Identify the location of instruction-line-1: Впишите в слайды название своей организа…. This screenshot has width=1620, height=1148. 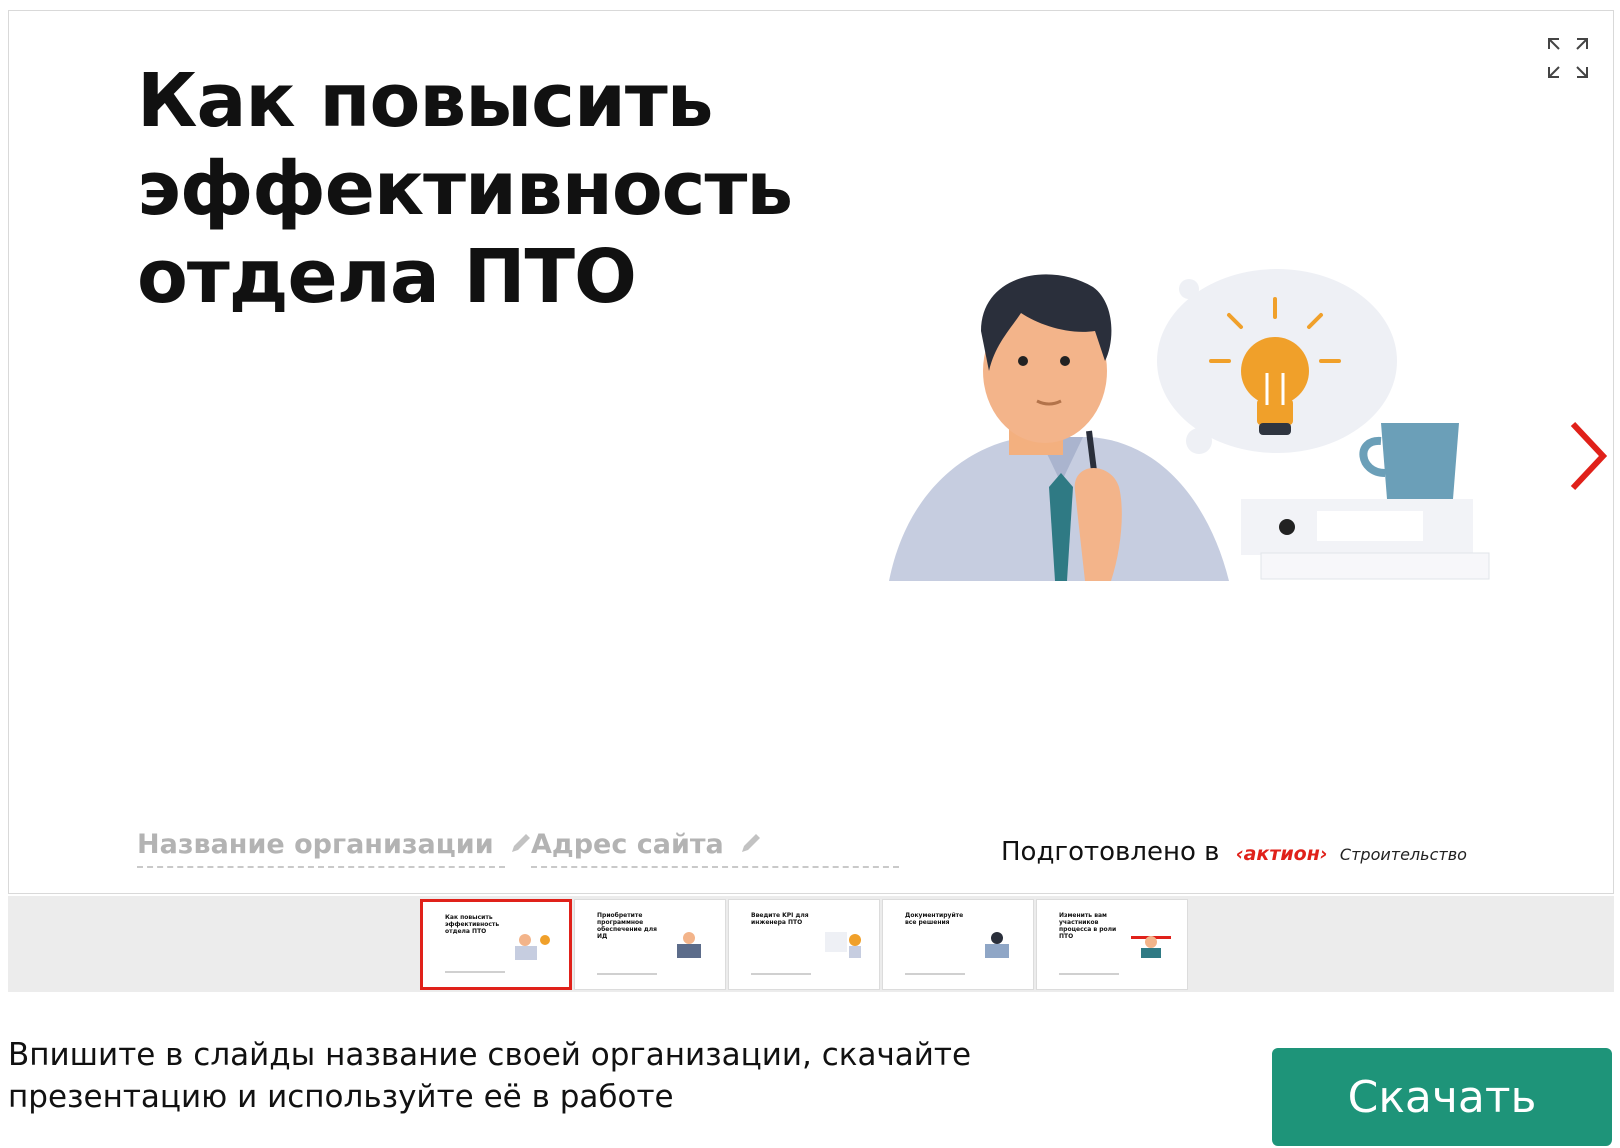
(490, 1055).